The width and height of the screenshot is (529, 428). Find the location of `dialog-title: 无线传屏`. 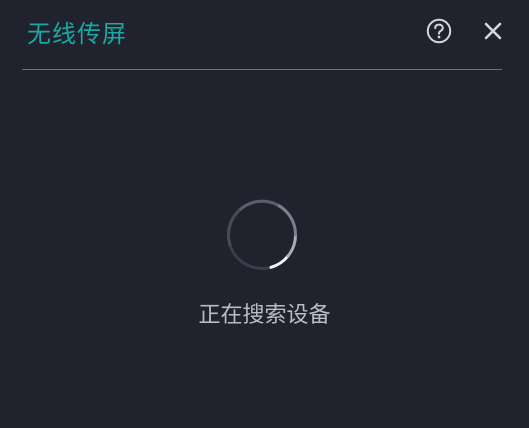

dialog-title: 无线传屏 is located at coordinates (77, 34).